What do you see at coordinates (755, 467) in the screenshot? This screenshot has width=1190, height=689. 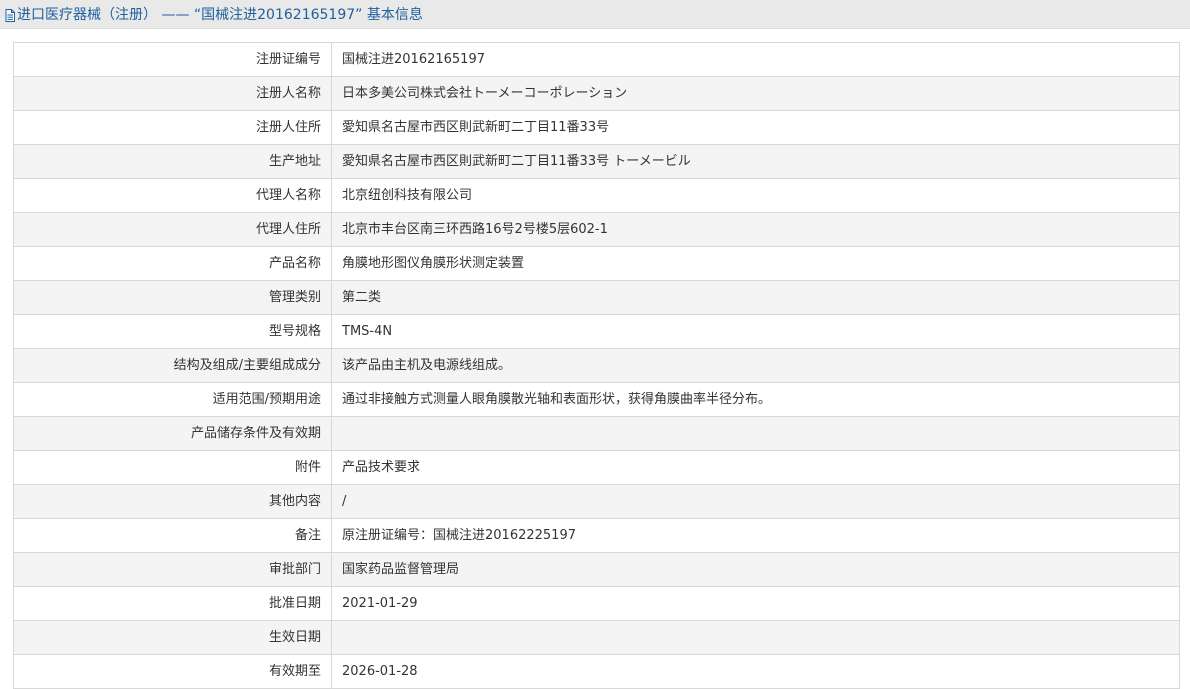 I see `row-value: 产品技术要求` at bounding box center [755, 467].